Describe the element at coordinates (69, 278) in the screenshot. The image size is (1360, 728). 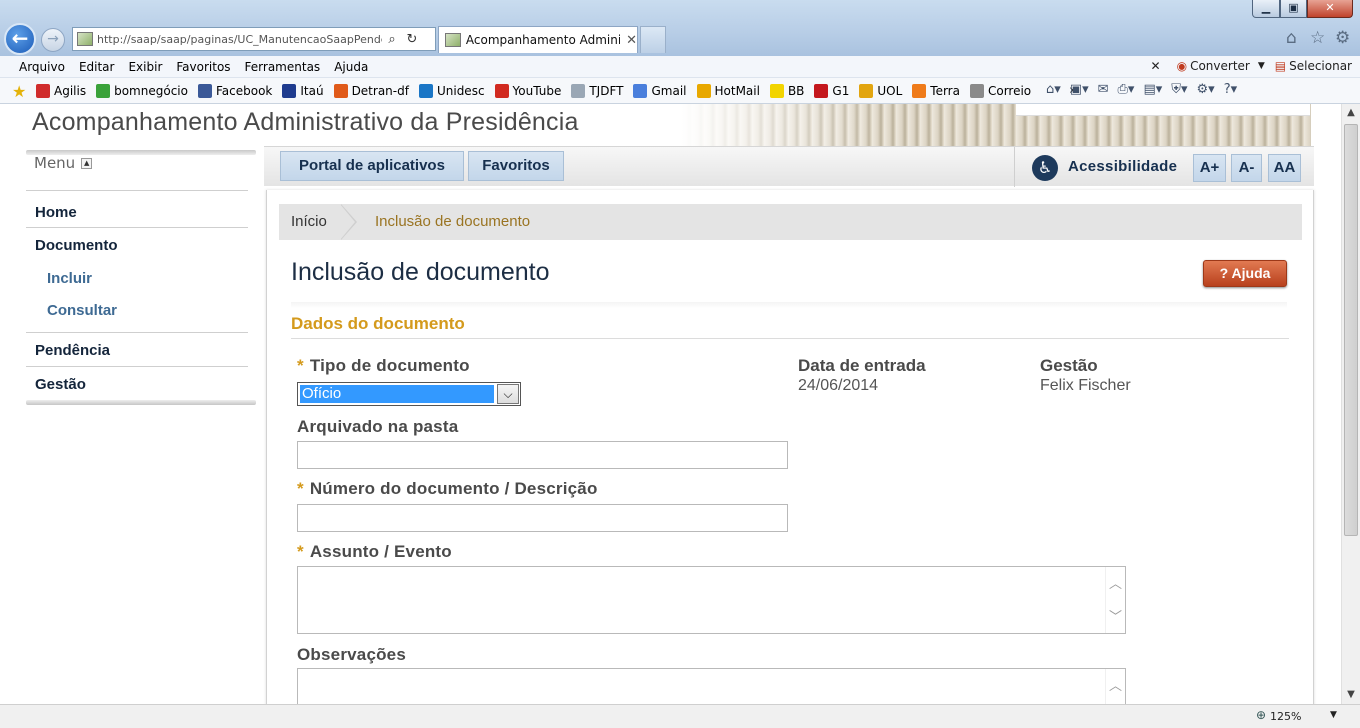
I see `sidebar-item-incluir: Incluir` at that location.